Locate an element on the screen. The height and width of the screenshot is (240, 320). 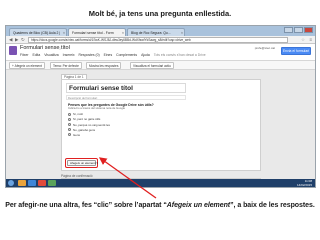
menu-item-file: Fitxer is located at coordinates (24, 55).